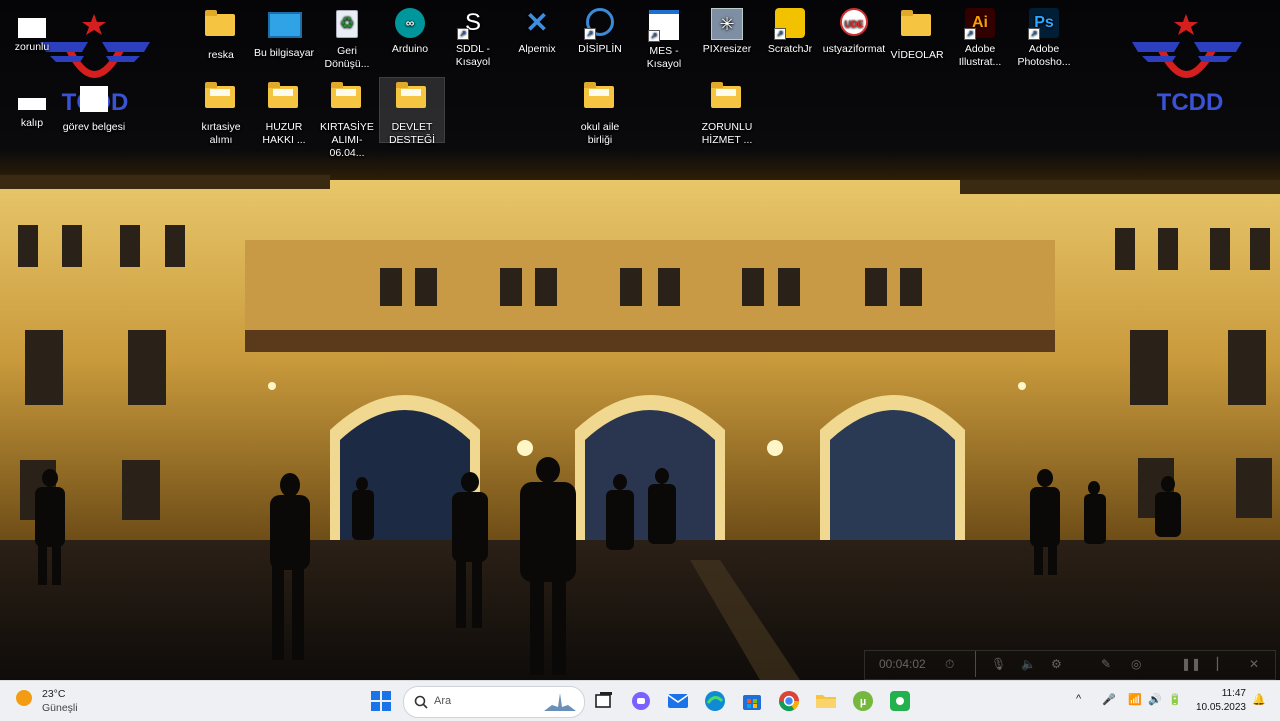 The image size is (1280, 721). I want to click on task-view-icon, so click(603, 700).